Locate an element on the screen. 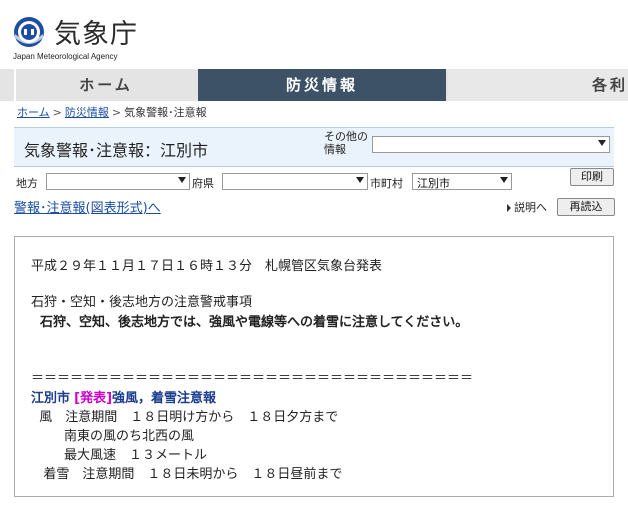 The image size is (628, 511). explain-label: 説明へ is located at coordinates (530, 207).